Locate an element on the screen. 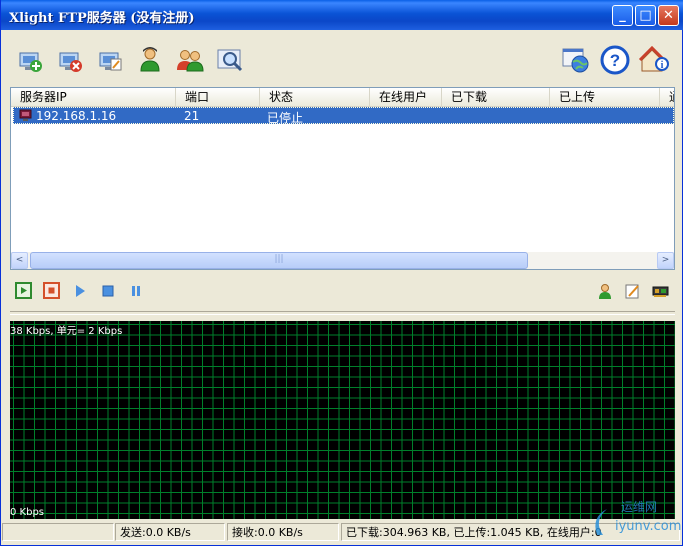 The image size is (683, 546). help-icon: ? is located at coordinates (615, 60).